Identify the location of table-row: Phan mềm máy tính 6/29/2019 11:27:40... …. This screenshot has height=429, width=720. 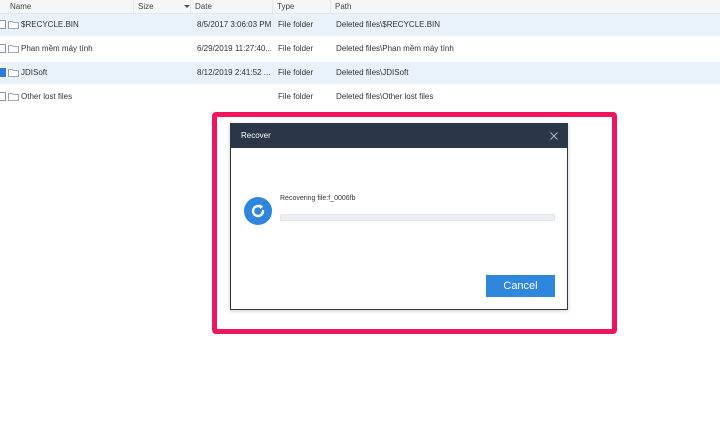
(360, 49).